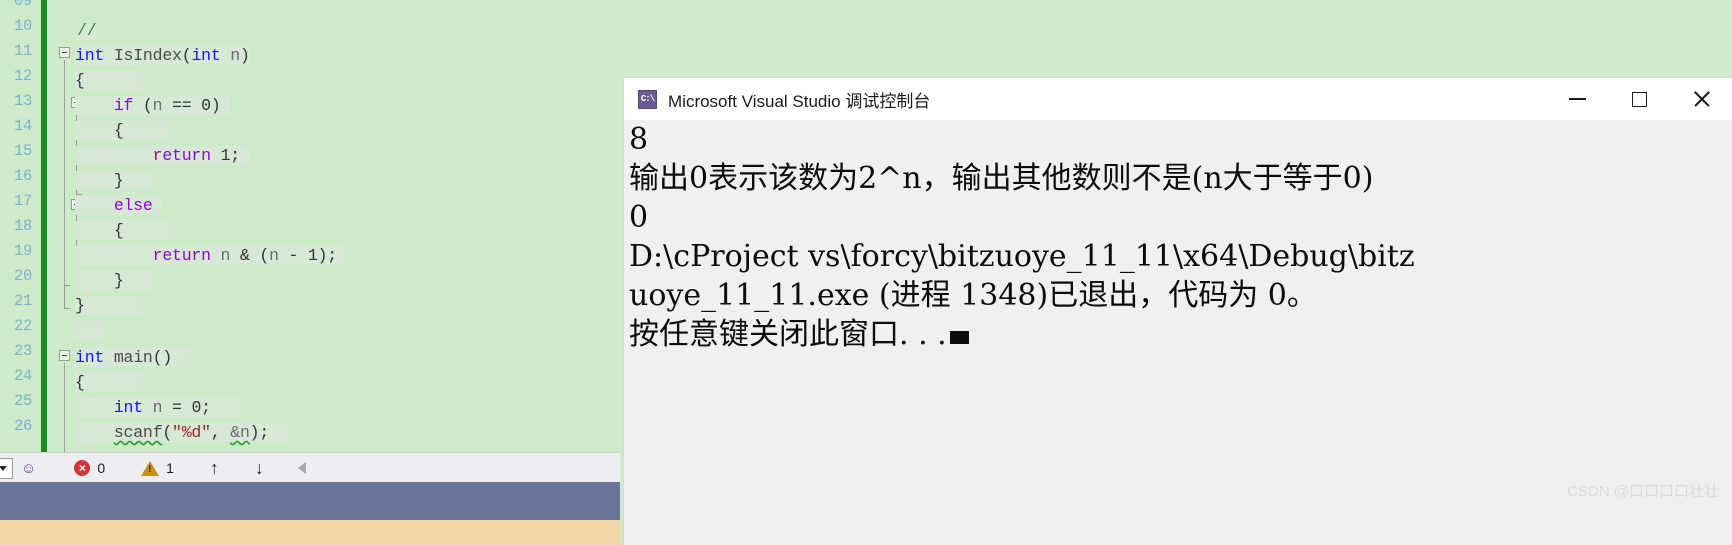 This screenshot has height=545, width=1732. What do you see at coordinates (87, 30) in the screenshot?
I see `code-line: //` at bounding box center [87, 30].